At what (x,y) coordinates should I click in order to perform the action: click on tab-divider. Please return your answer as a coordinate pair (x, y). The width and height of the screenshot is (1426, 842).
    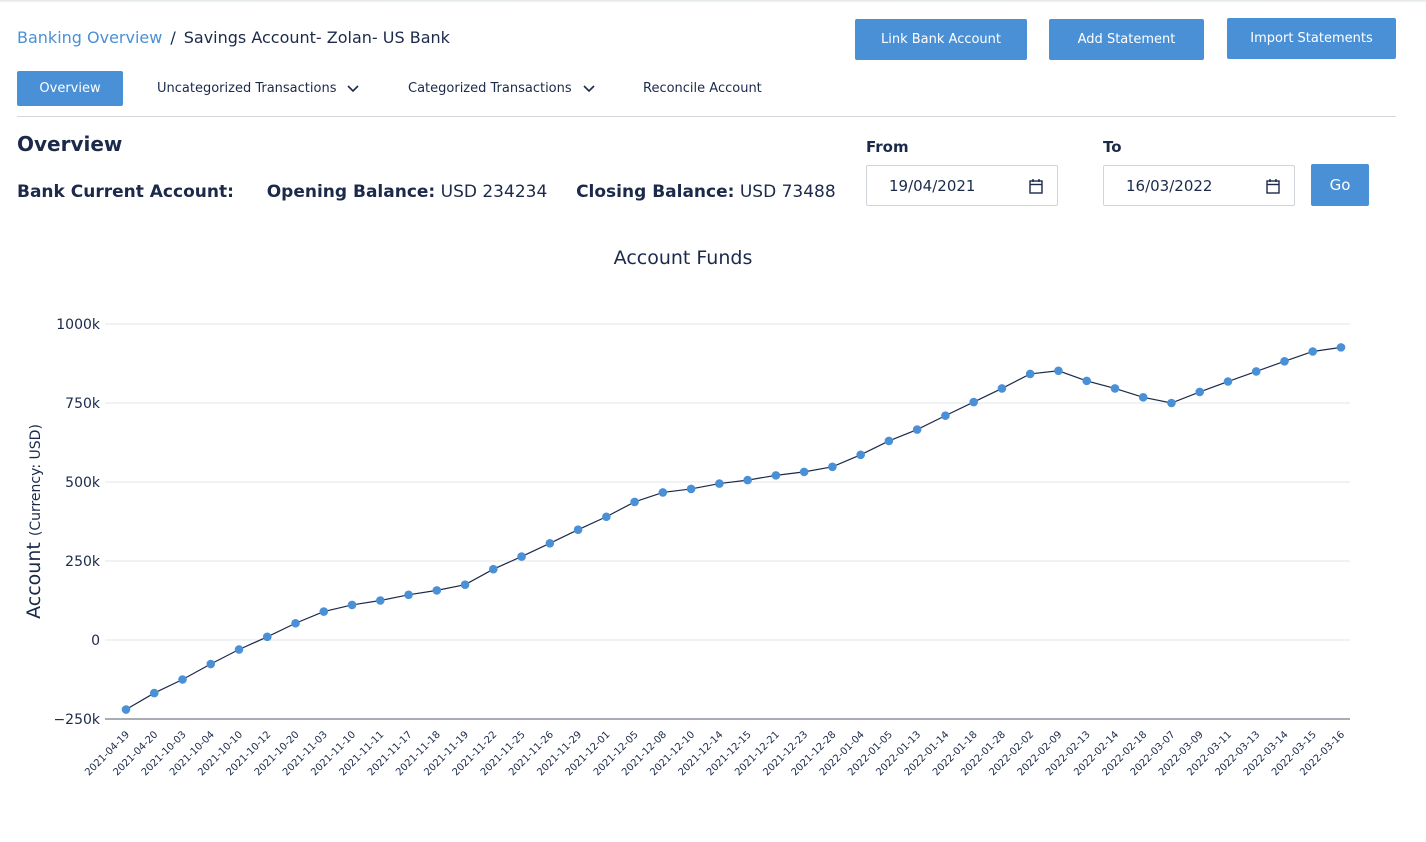
    Looking at the image, I should click on (706, 116).